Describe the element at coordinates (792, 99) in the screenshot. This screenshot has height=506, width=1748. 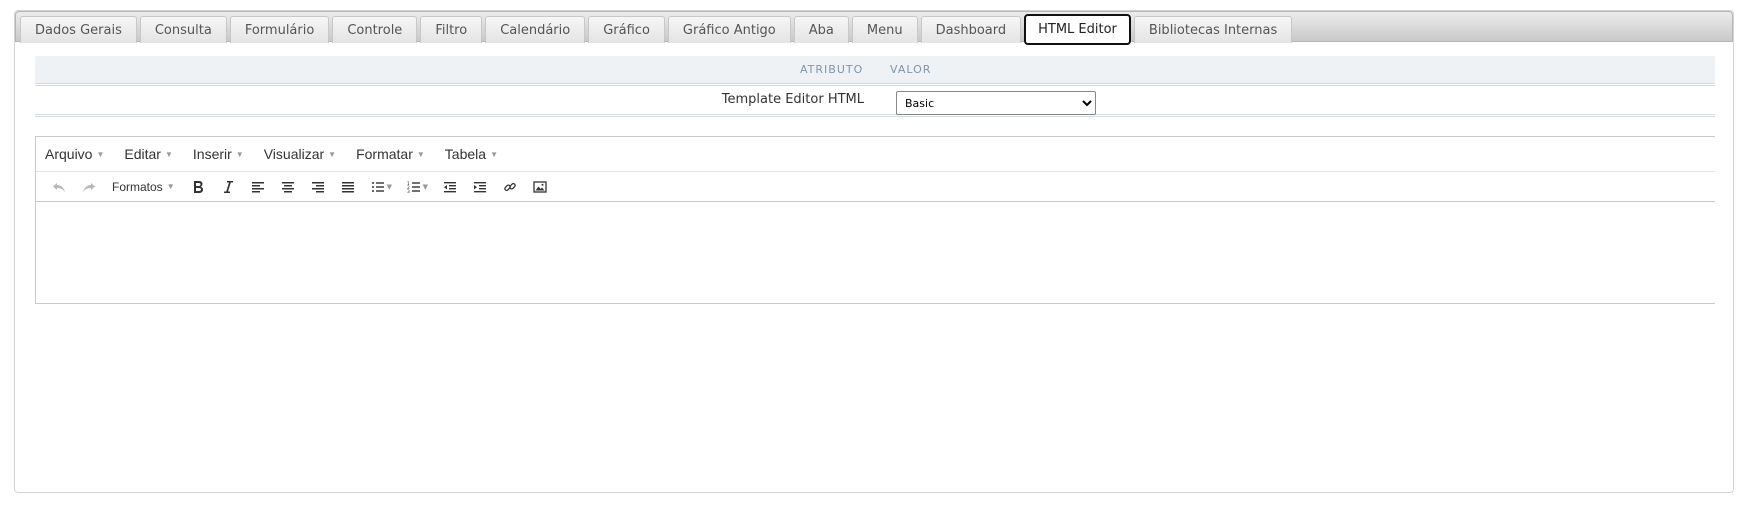
I see `template-editor-label: Template Editor HTML` at that location.